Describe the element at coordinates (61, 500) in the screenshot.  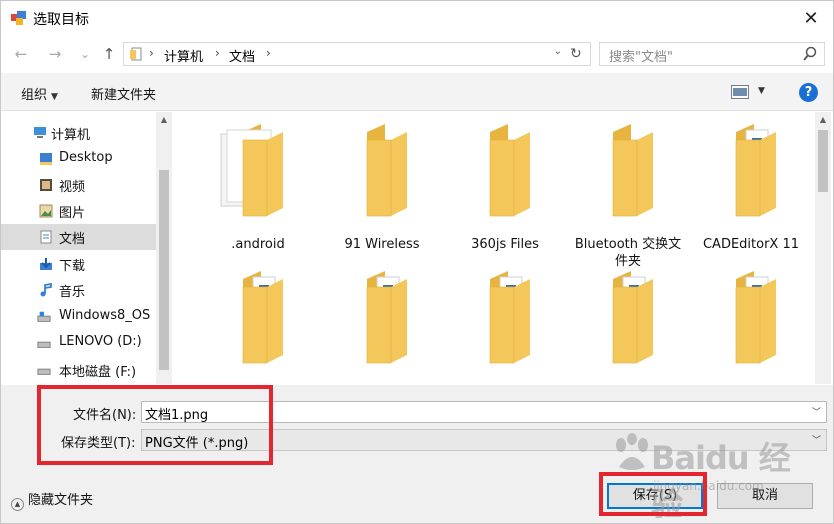
I see `hide-folders-label: 隐藏文件夹` at that location.